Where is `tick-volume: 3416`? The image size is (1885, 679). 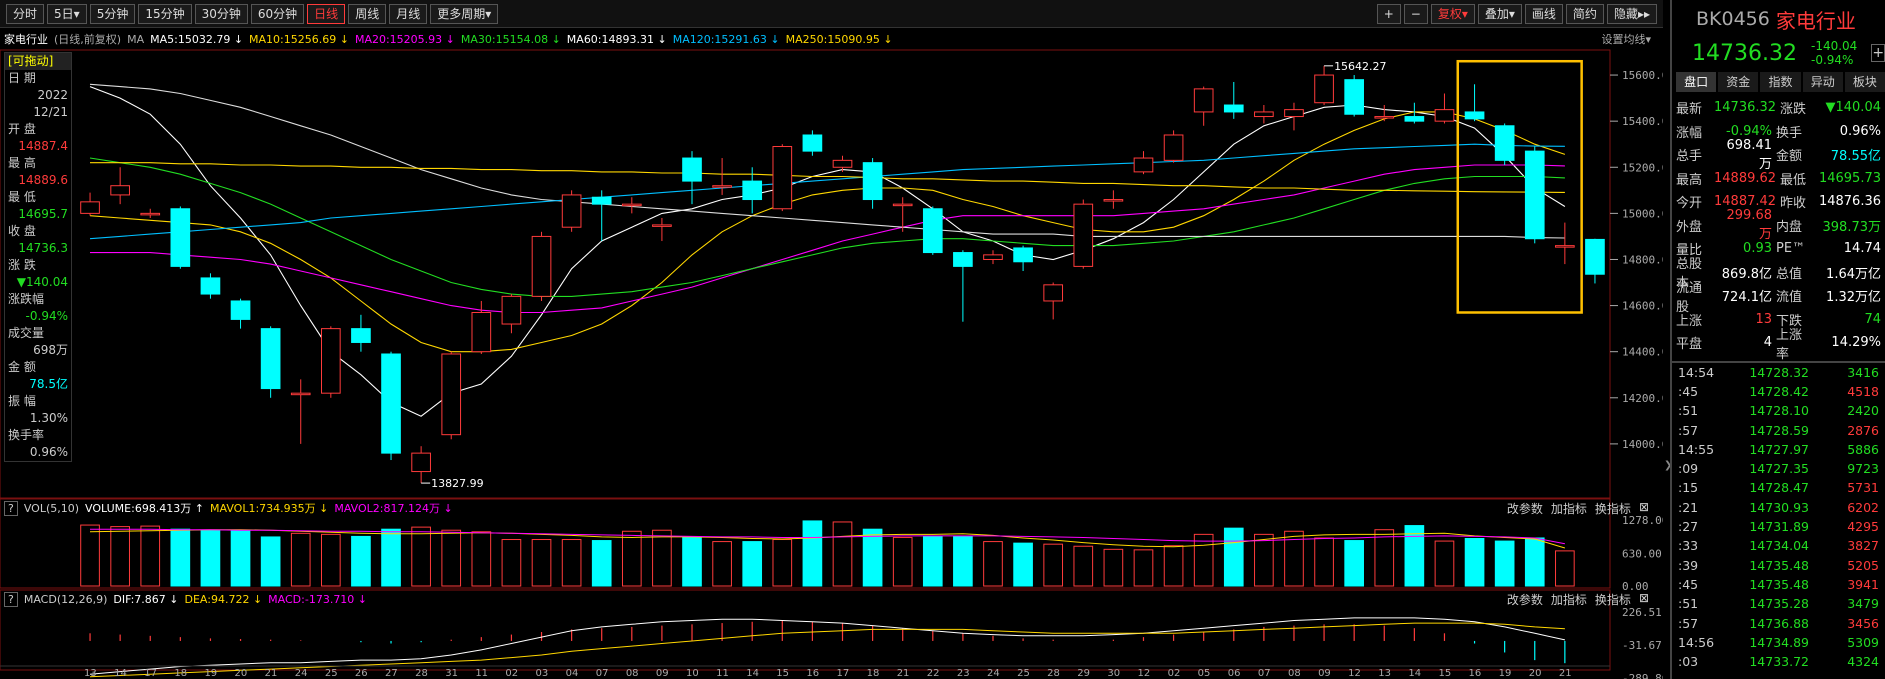 tick-volume: 3416 is located at coordinates (1863, 372).